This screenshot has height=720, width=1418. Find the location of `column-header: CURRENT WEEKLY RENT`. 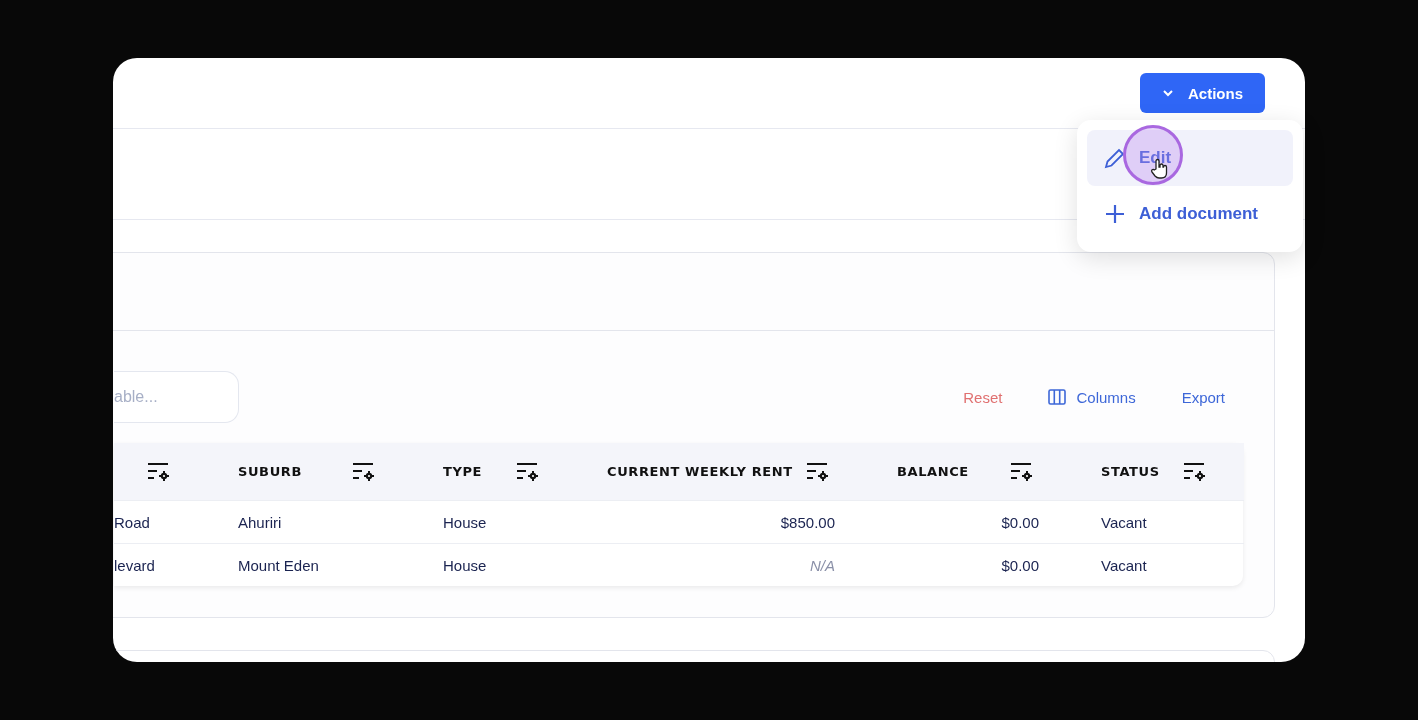

column-header: CURRENT WEEKLY RENT is located at coordinates (752, 471).